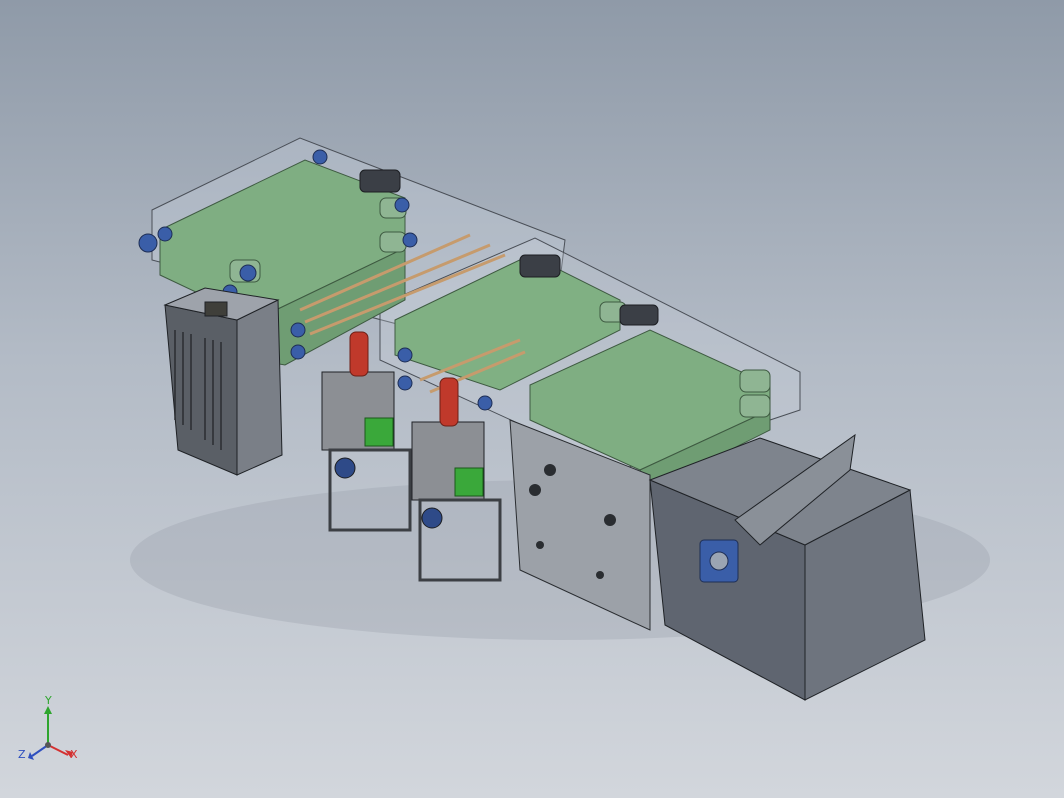  I want to click on control-cabinet-front, so click(201, 390).